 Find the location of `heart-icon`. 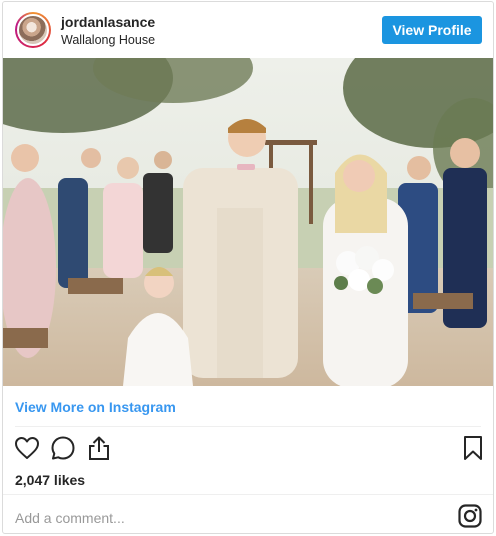

heart-icon is located at coordinates (27, 448).